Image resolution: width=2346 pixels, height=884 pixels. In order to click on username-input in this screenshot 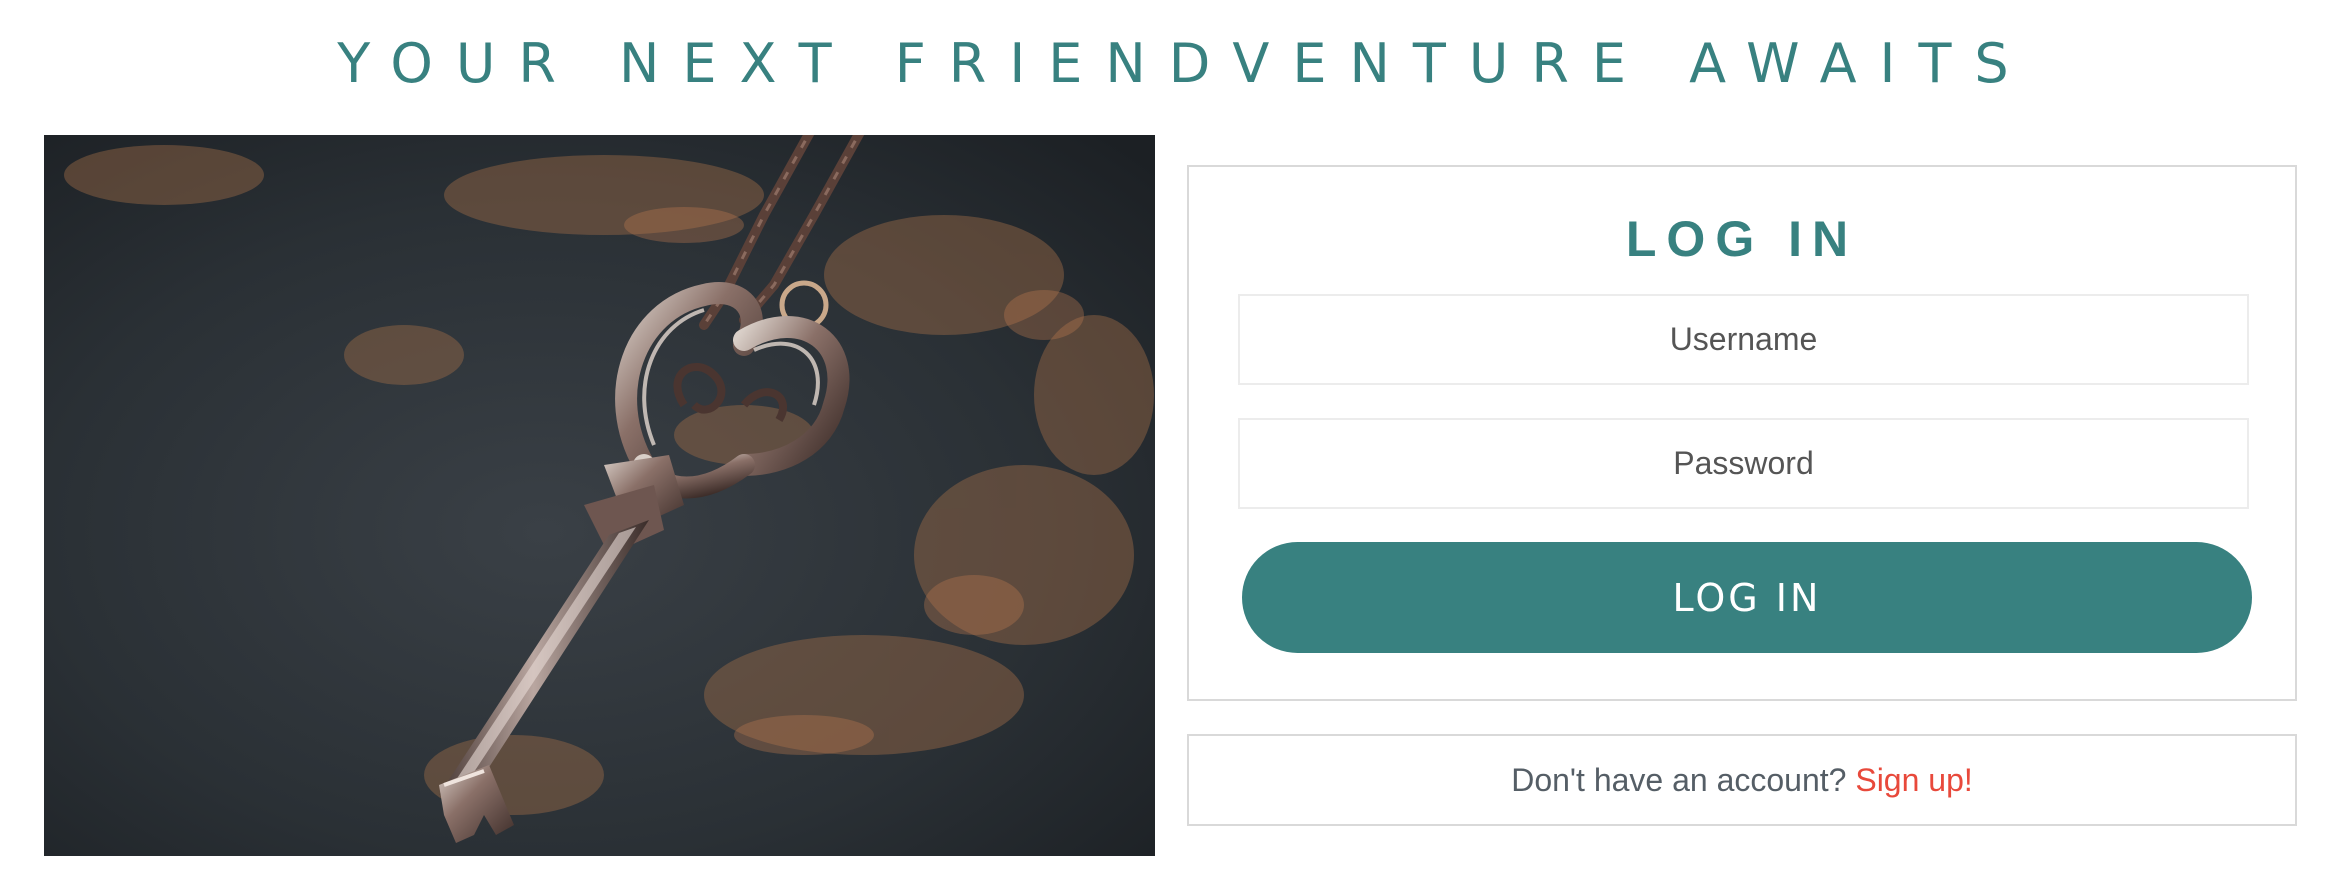, I will do `click(1743, 339)`.